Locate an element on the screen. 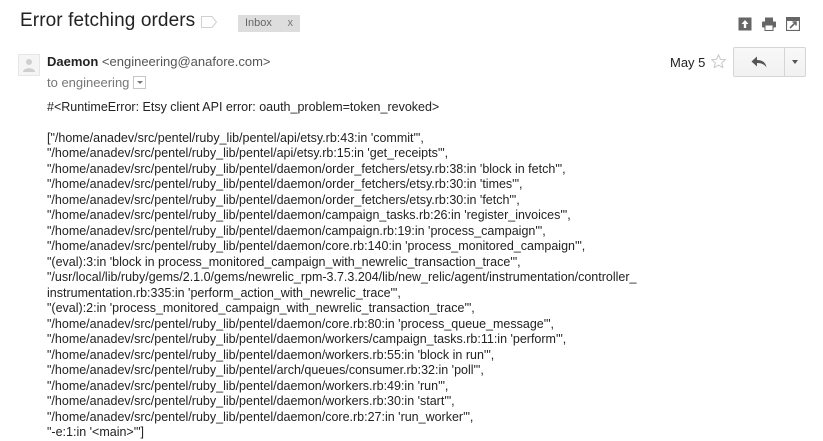  reply-icon is located at coordinates (759, 62).